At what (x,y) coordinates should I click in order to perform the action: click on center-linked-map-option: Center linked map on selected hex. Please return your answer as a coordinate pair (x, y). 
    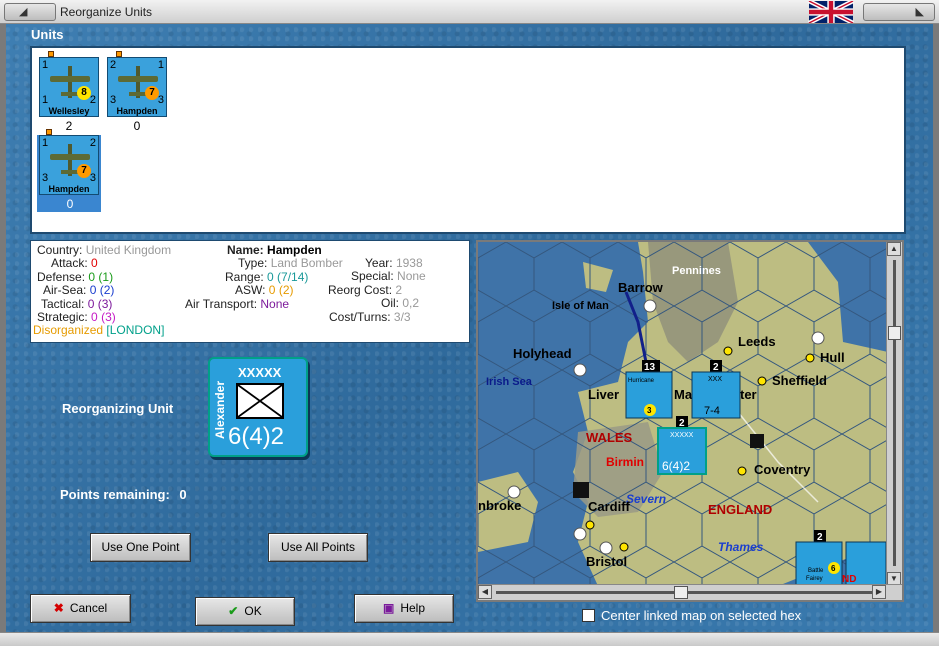
    Looking at the image, I should click on (691, 615).